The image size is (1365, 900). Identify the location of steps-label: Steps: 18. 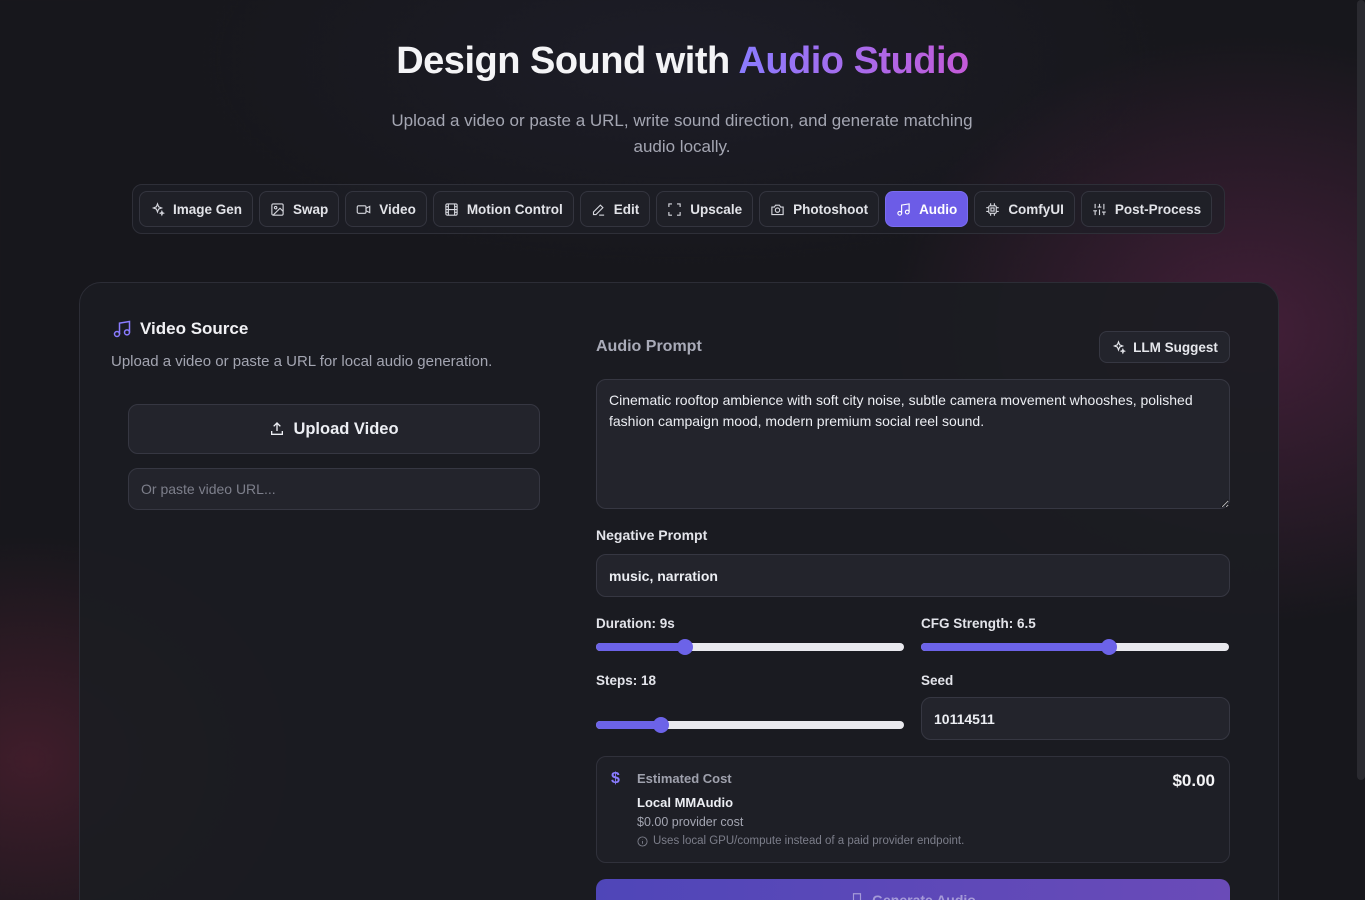
(626, 680).